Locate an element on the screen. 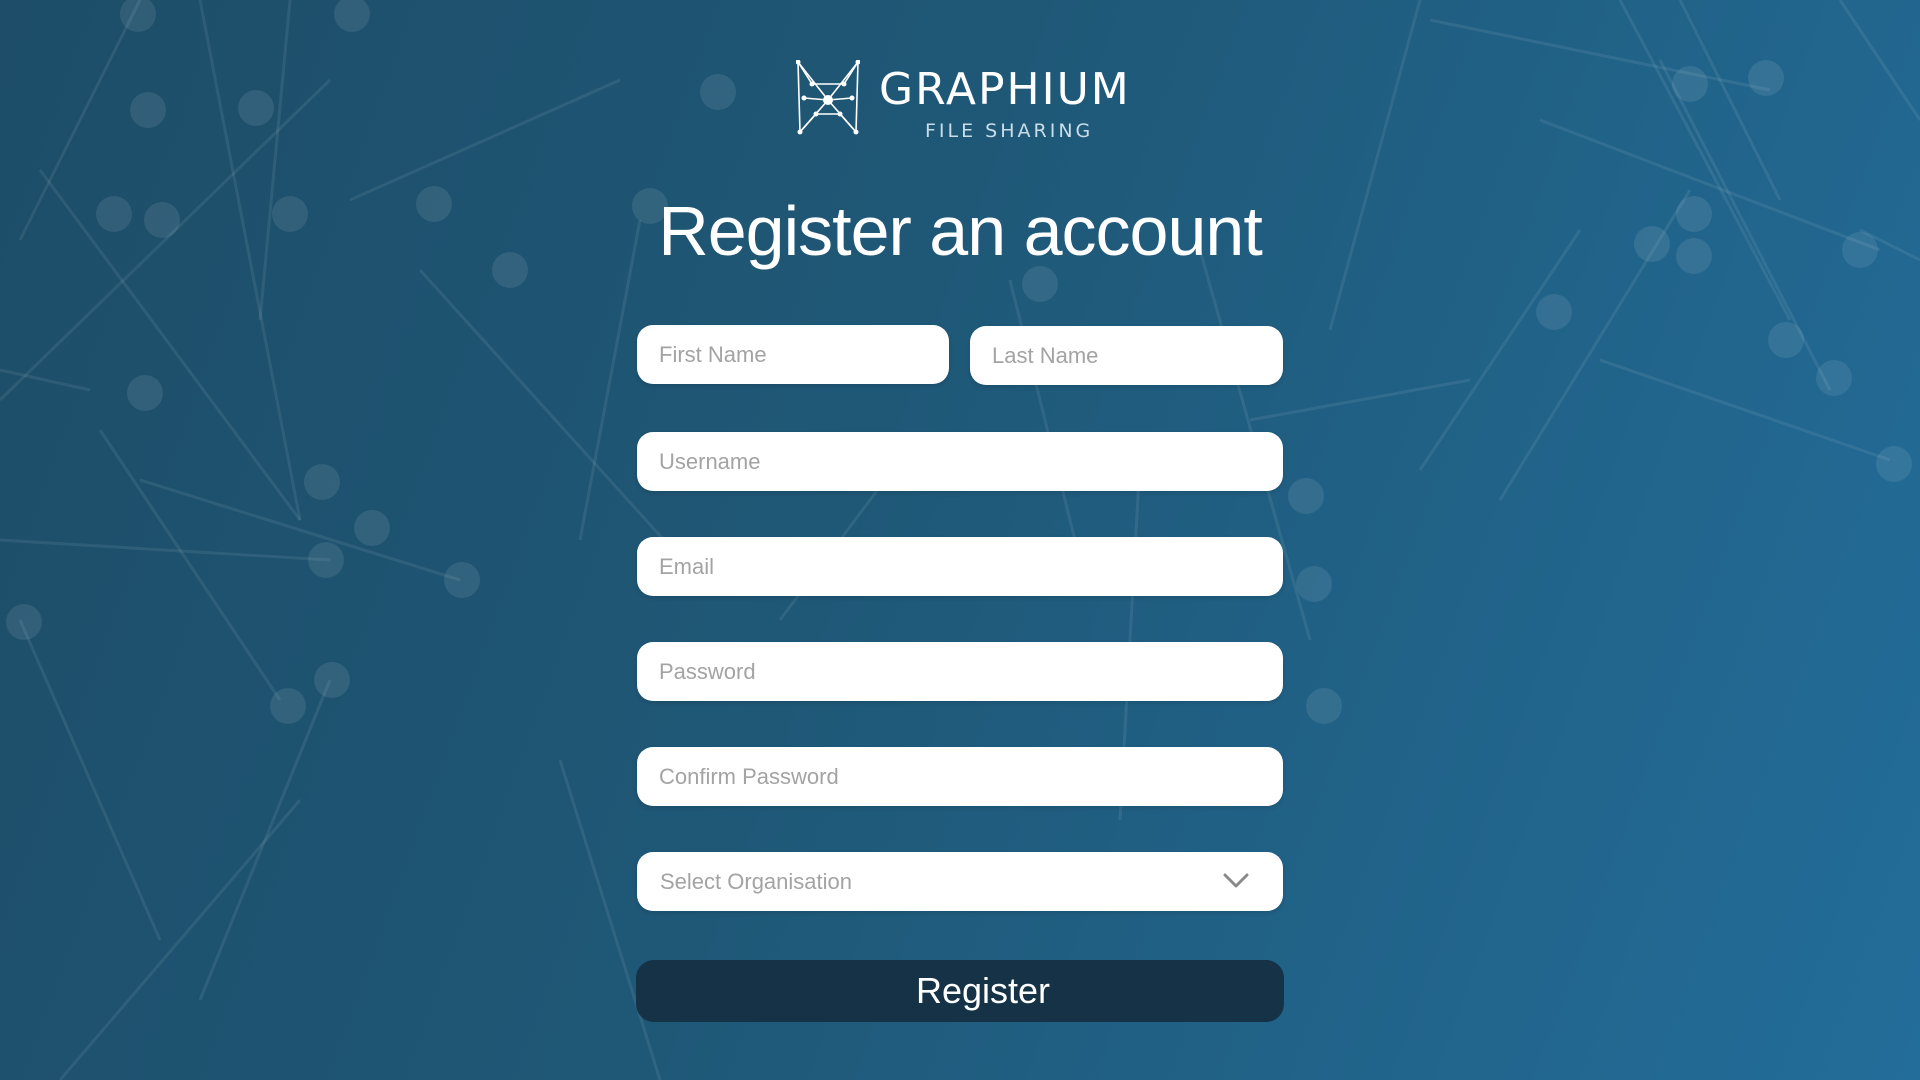  username-input is located at coordinates (960, 461).